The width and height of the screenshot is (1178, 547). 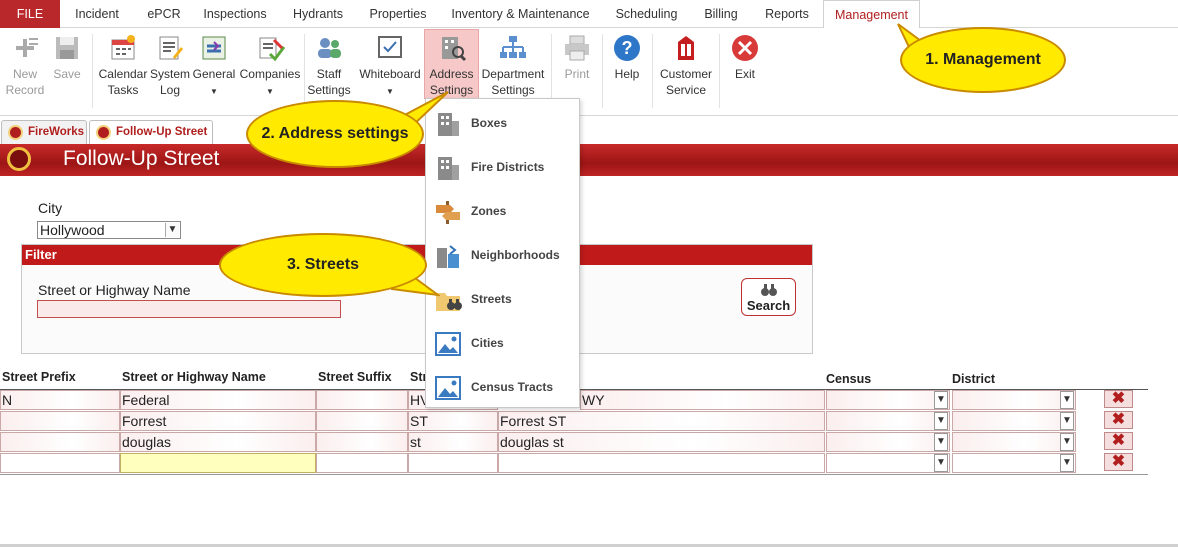 What do you see at coordinates (50, 208) in the screenshot?
I see `city-label: City` at bounding box center [50, 208].